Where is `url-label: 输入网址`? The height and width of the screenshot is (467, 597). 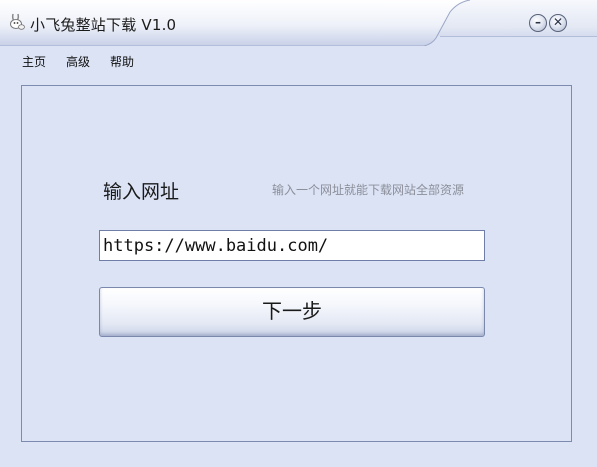 url-label: 输入网址 is located at coordinates (141, 192).